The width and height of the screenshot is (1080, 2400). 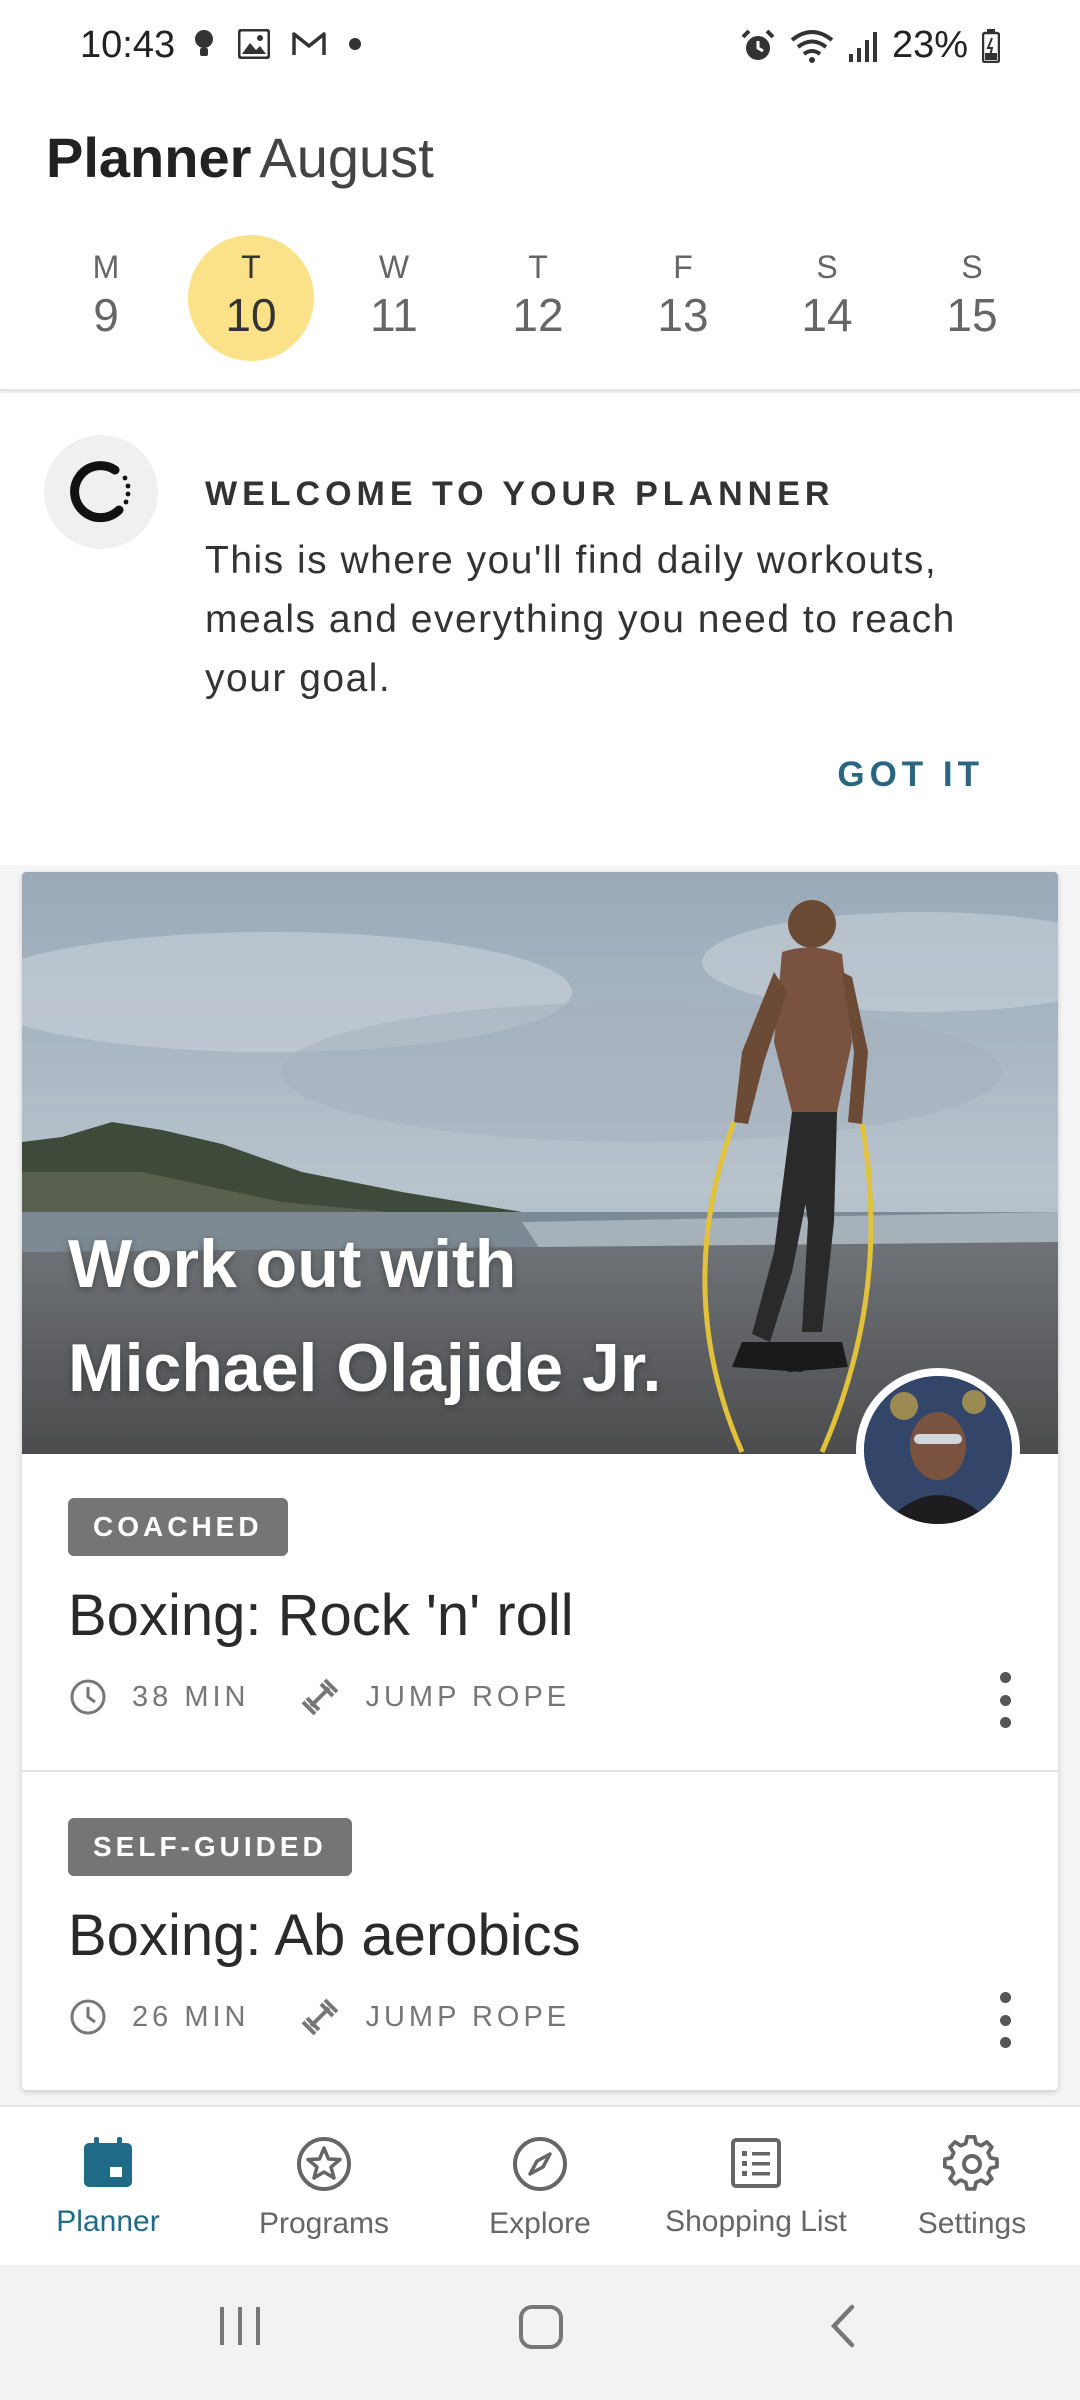 What do you see at coordinates (538, 315) in the screenshot?
I see `day-number: 12` at bounding box center [538, 315].